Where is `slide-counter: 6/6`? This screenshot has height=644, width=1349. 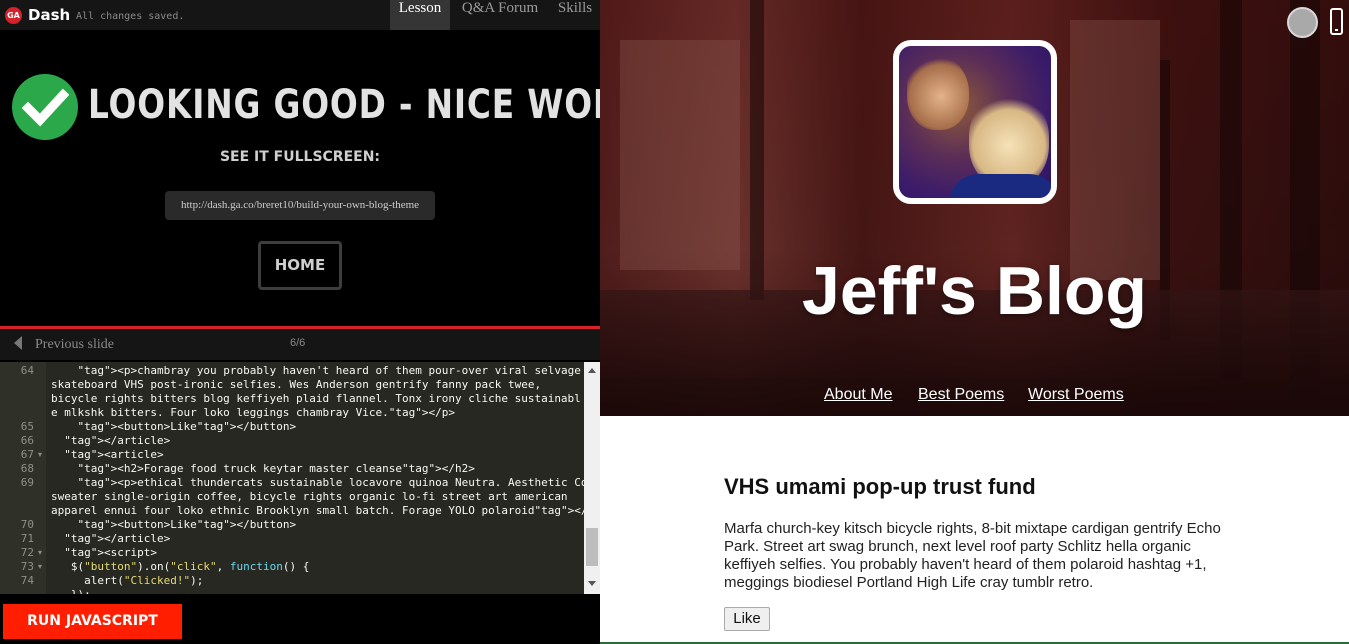
slide-counter: 6/6 is located at coordinates (298, 343).